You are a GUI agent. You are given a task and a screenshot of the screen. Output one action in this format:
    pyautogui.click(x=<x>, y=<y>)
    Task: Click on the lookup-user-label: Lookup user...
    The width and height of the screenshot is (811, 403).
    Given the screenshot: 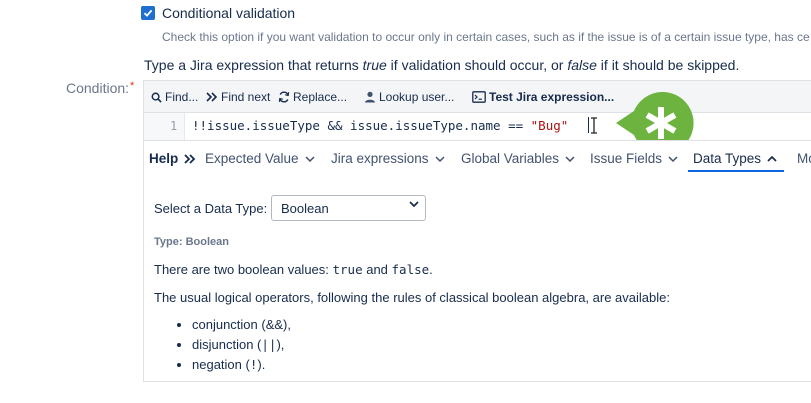 What is the action you would take?
    pyautogui.click(x=417, y=97)
    